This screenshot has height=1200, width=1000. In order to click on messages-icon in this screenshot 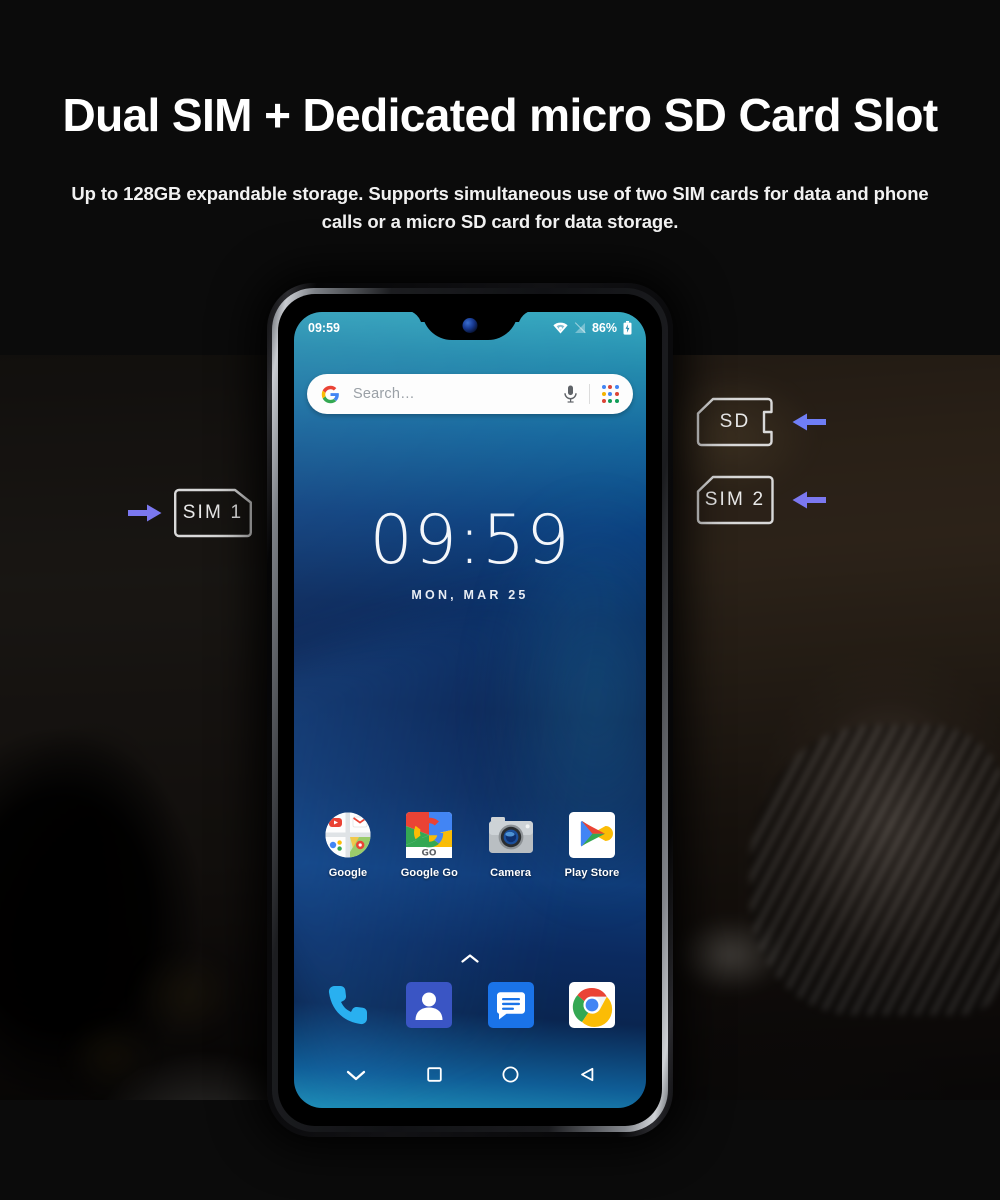, I will do `click(510, 1005)`.